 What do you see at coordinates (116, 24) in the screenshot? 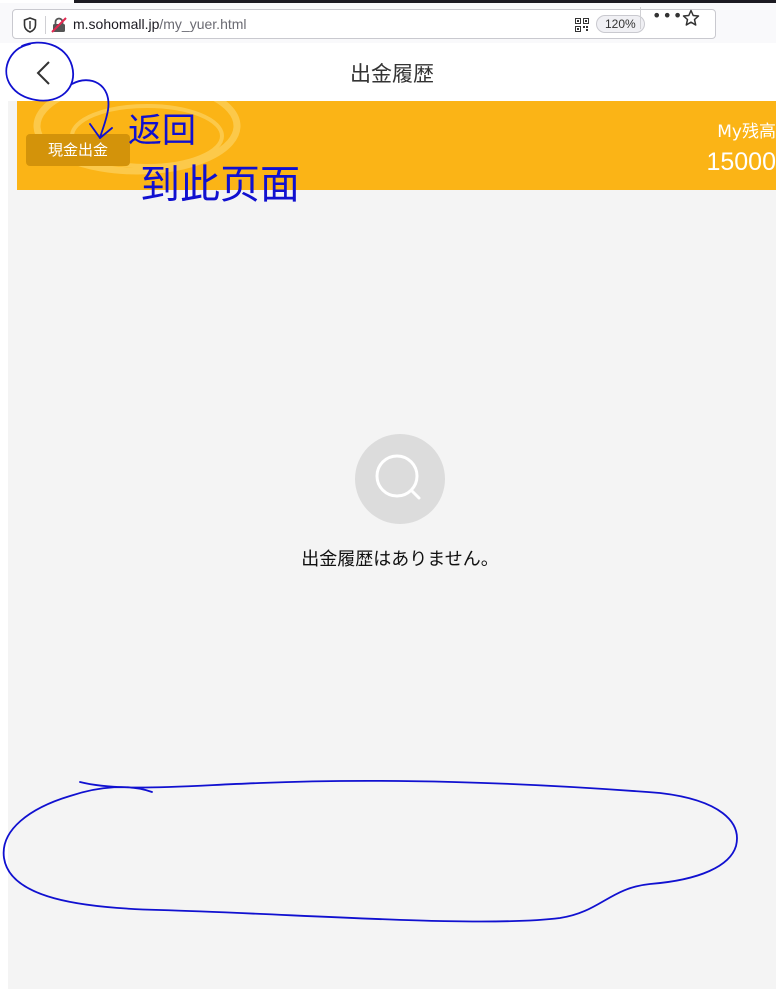
I see `url-domain: m.sohomall.jp` at bounding box center [116, 24].